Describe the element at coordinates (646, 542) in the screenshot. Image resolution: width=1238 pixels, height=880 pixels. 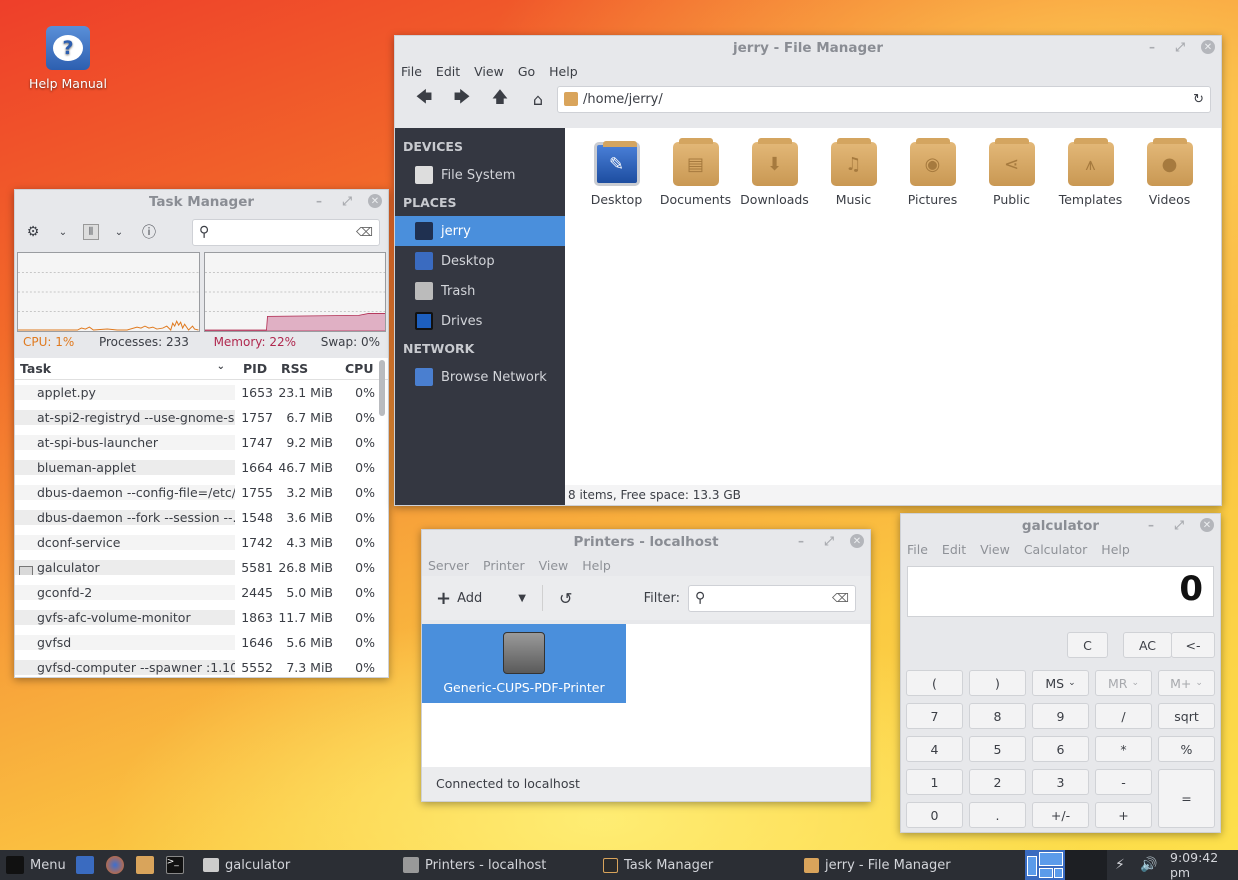
I see `title-bar: Printers - localhost – ⤢ ✕` at that location.